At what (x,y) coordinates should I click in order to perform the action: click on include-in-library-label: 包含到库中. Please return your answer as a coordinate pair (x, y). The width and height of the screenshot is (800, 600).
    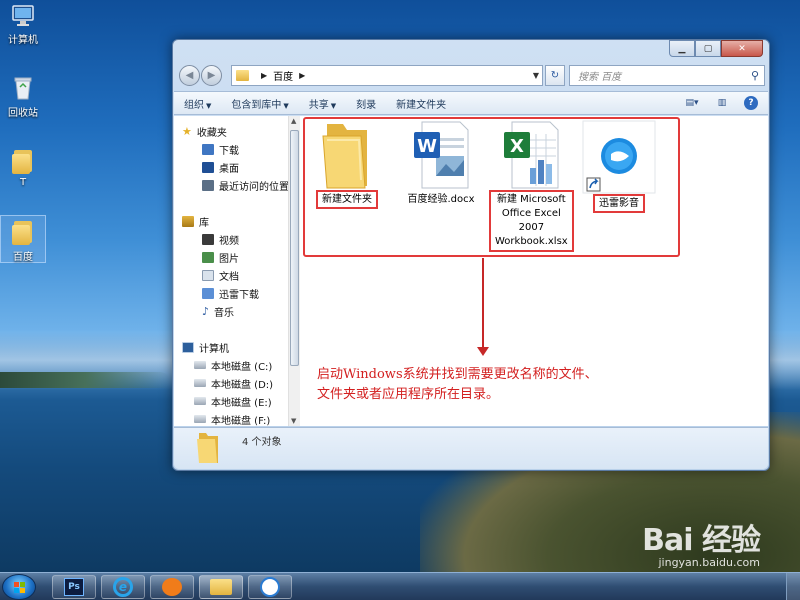
    Looking at the image, I should click on (256, 105).